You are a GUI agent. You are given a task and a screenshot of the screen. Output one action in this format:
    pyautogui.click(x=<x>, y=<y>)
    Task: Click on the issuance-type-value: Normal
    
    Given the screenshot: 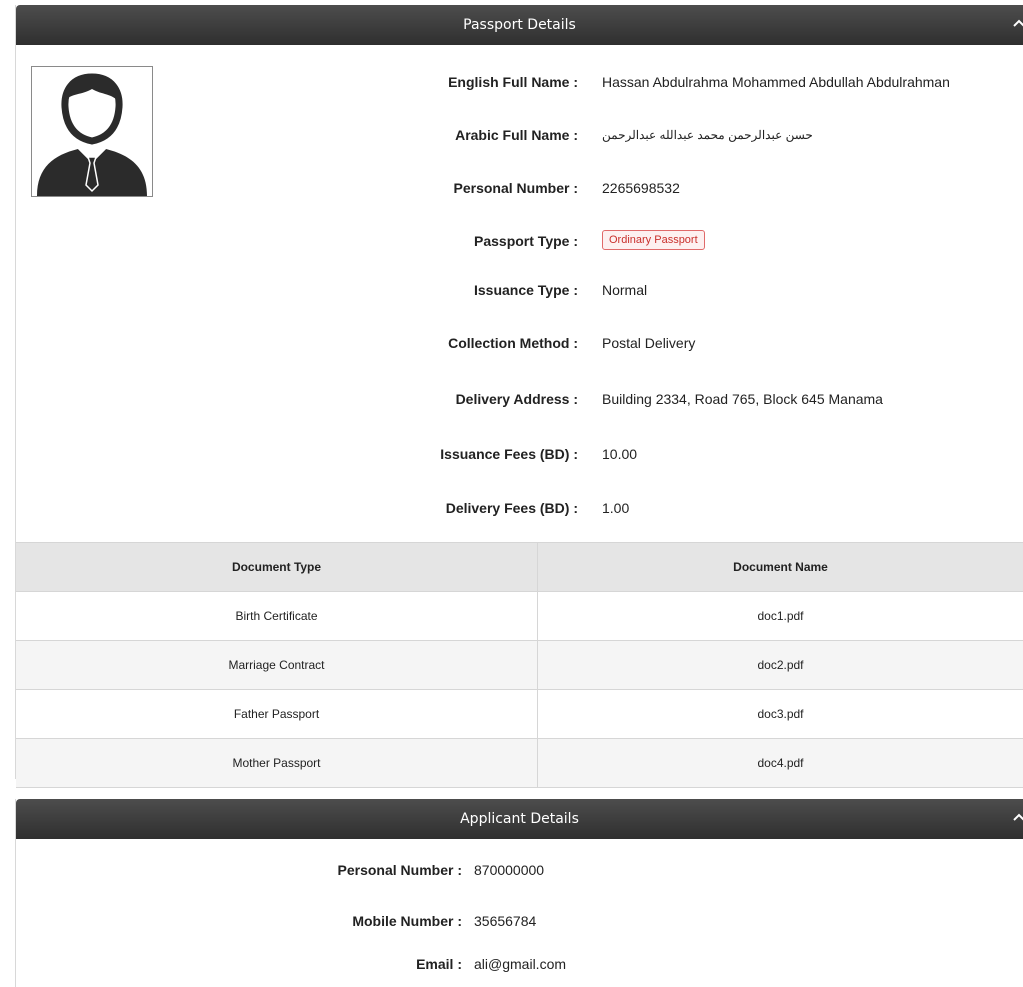 What is the action you would take?
    pyautogui.click(x=625, y=290)
    